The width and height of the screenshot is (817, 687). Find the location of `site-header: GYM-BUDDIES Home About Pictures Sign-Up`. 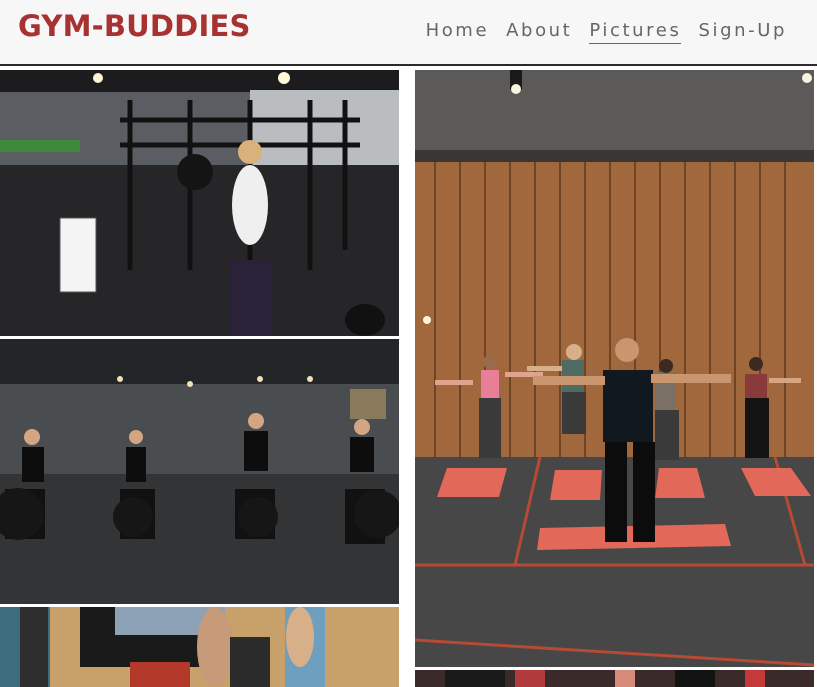

site-header: GYM-BUDDIES Home About Pictures Sign-Up is located at coordinates (408, 33).